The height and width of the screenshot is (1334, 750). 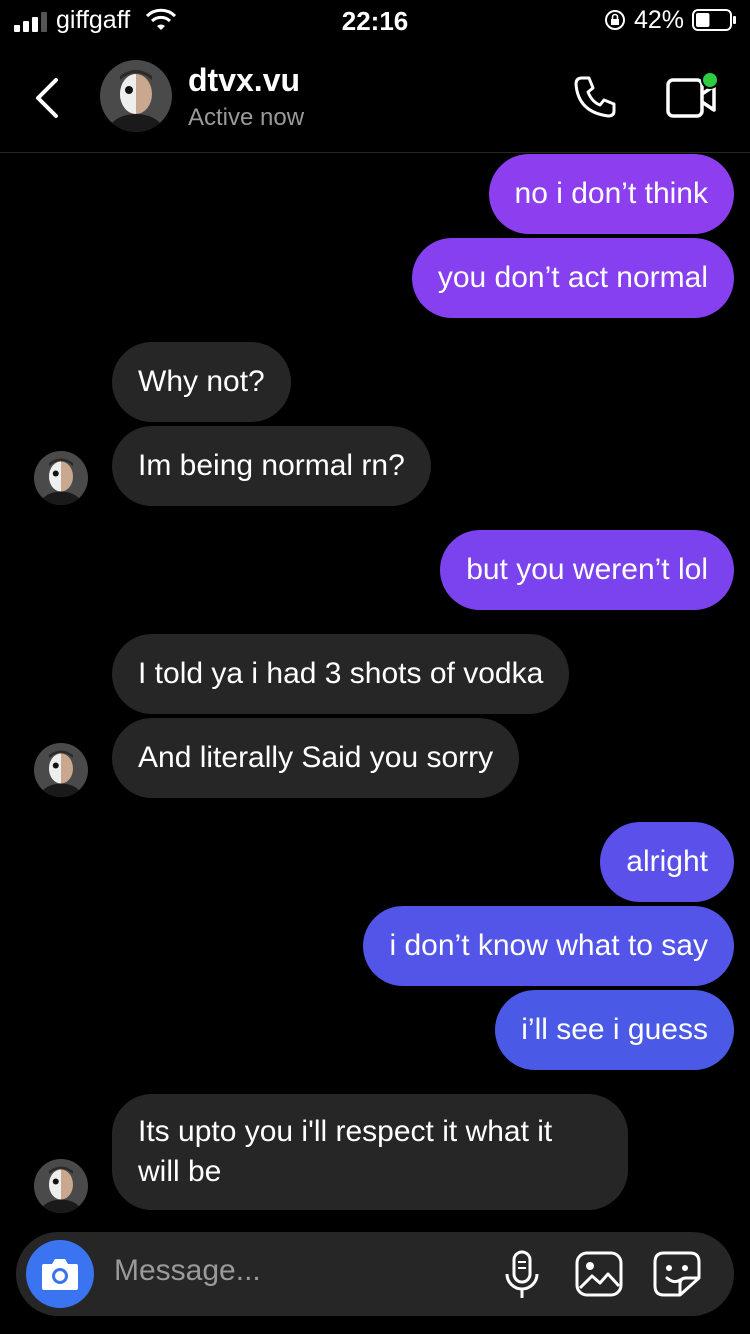 I want to click on phone-icon, so click(x=595, y=97).